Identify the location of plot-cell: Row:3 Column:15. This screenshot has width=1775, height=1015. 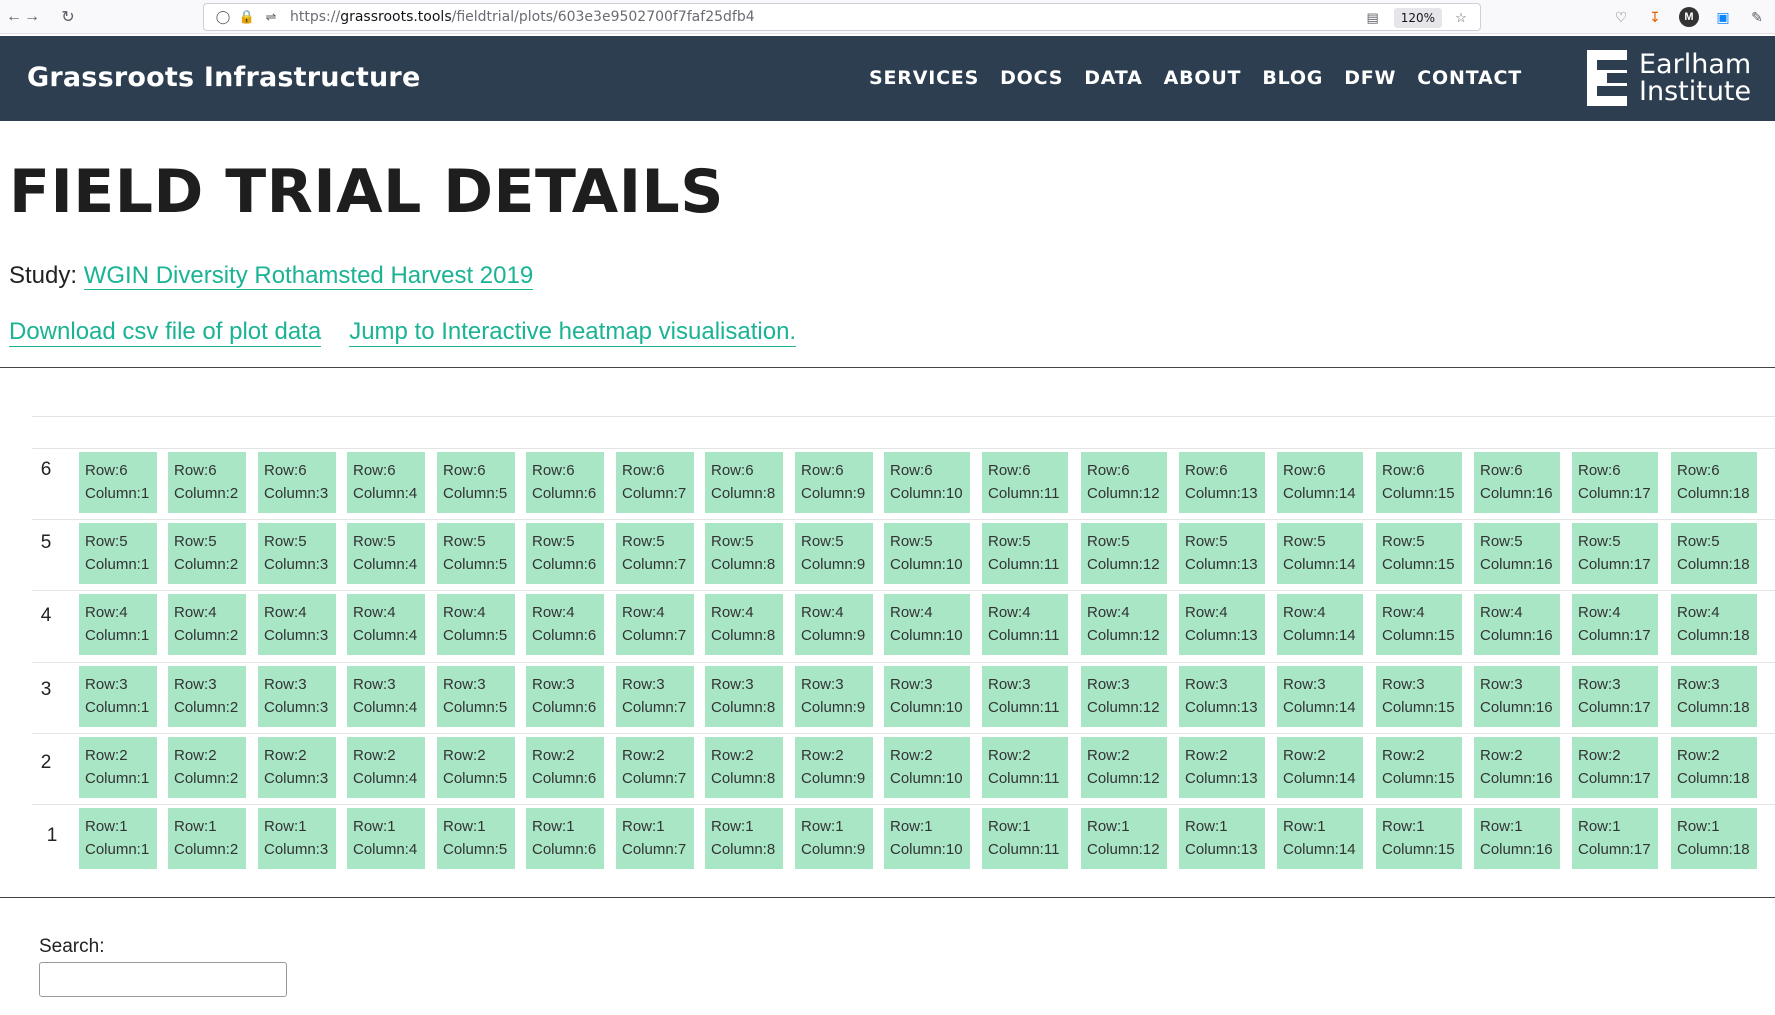
(1419, 696).